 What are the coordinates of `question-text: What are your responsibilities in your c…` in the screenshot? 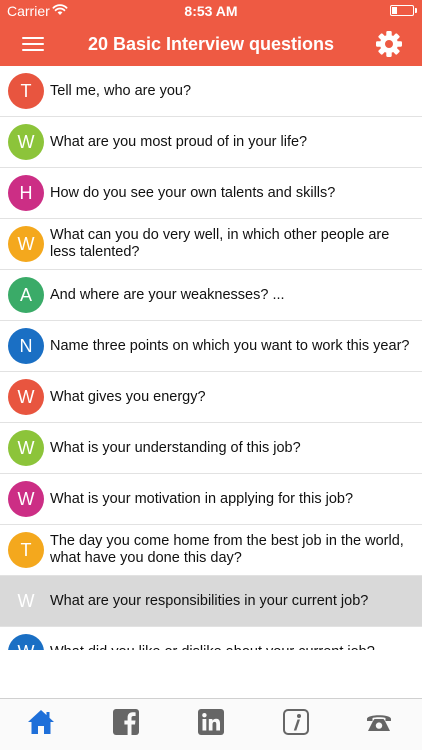 It's located at (209, 600).